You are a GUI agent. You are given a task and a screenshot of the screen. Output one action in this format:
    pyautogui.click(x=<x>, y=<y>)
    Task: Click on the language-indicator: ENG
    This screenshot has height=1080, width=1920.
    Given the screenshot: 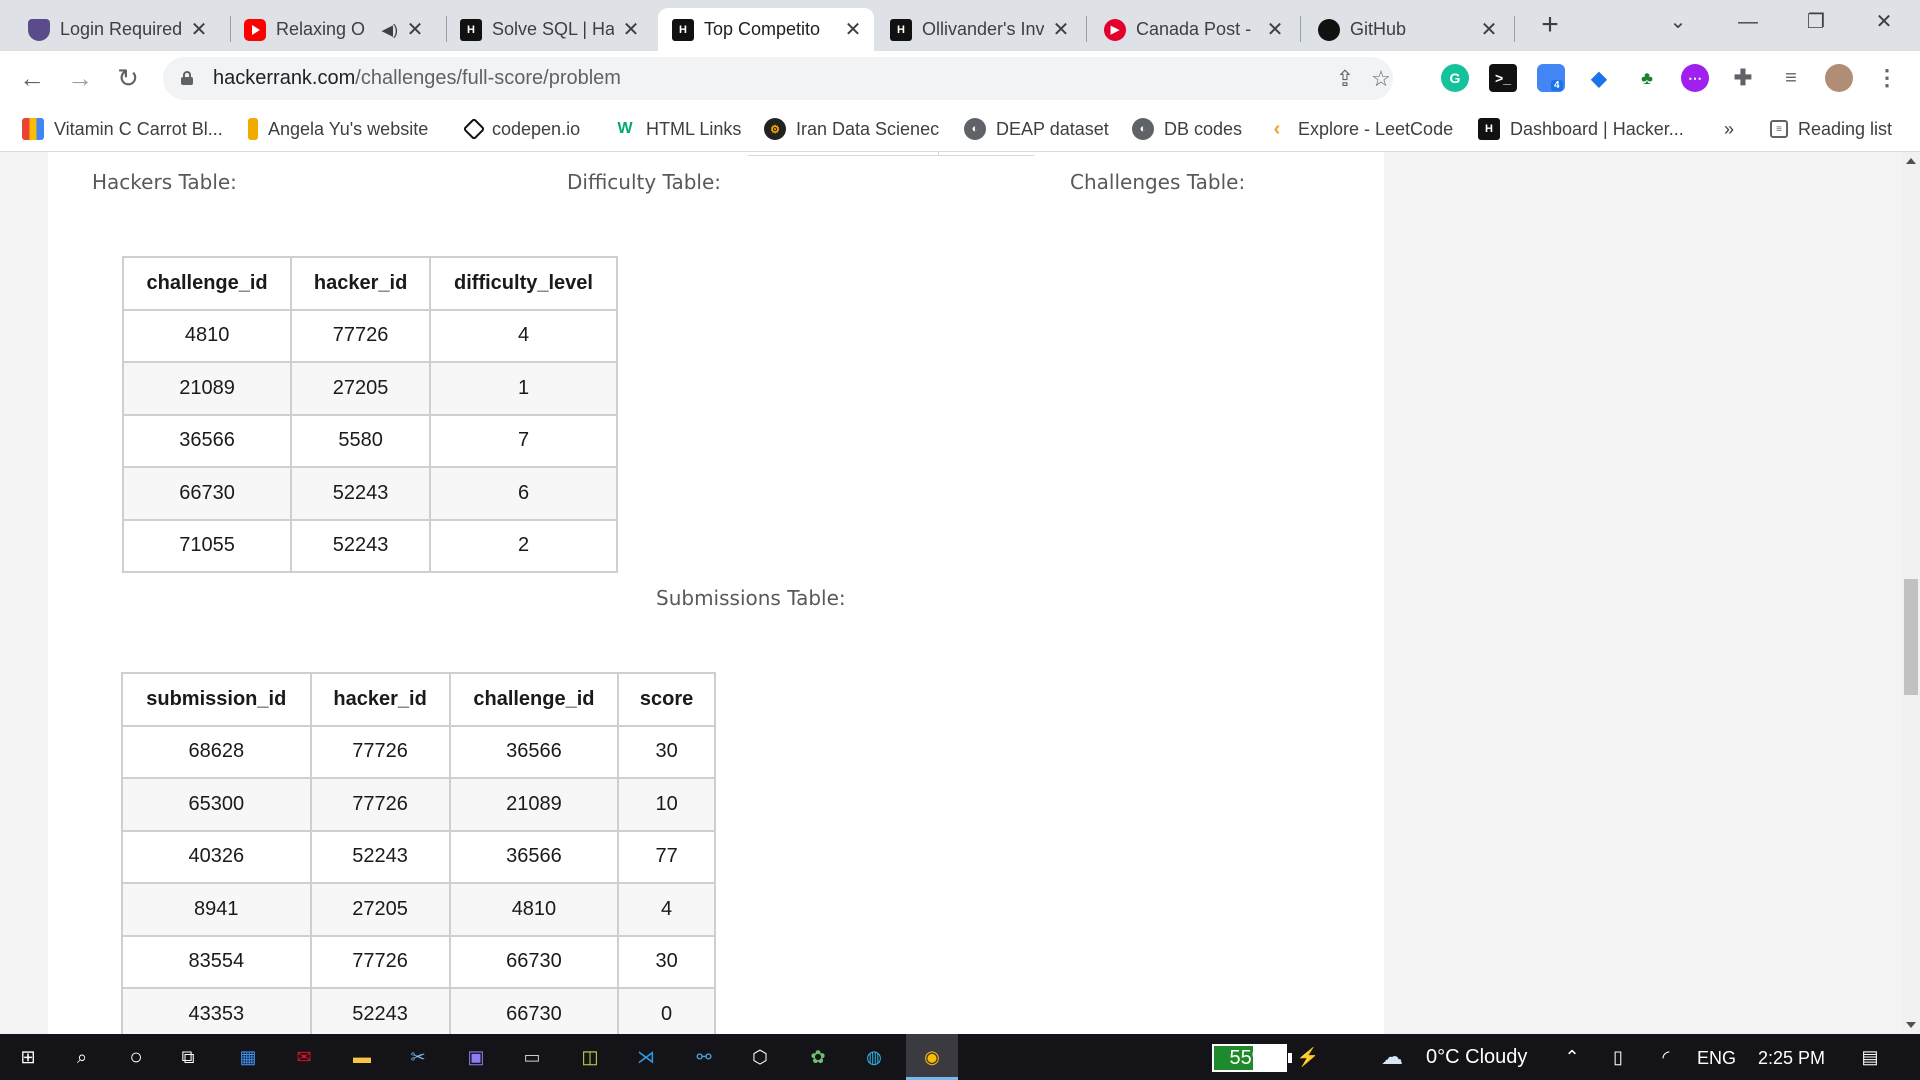 What is the action you would take?
    pyautogui.click(x=1716, y=1058)
    